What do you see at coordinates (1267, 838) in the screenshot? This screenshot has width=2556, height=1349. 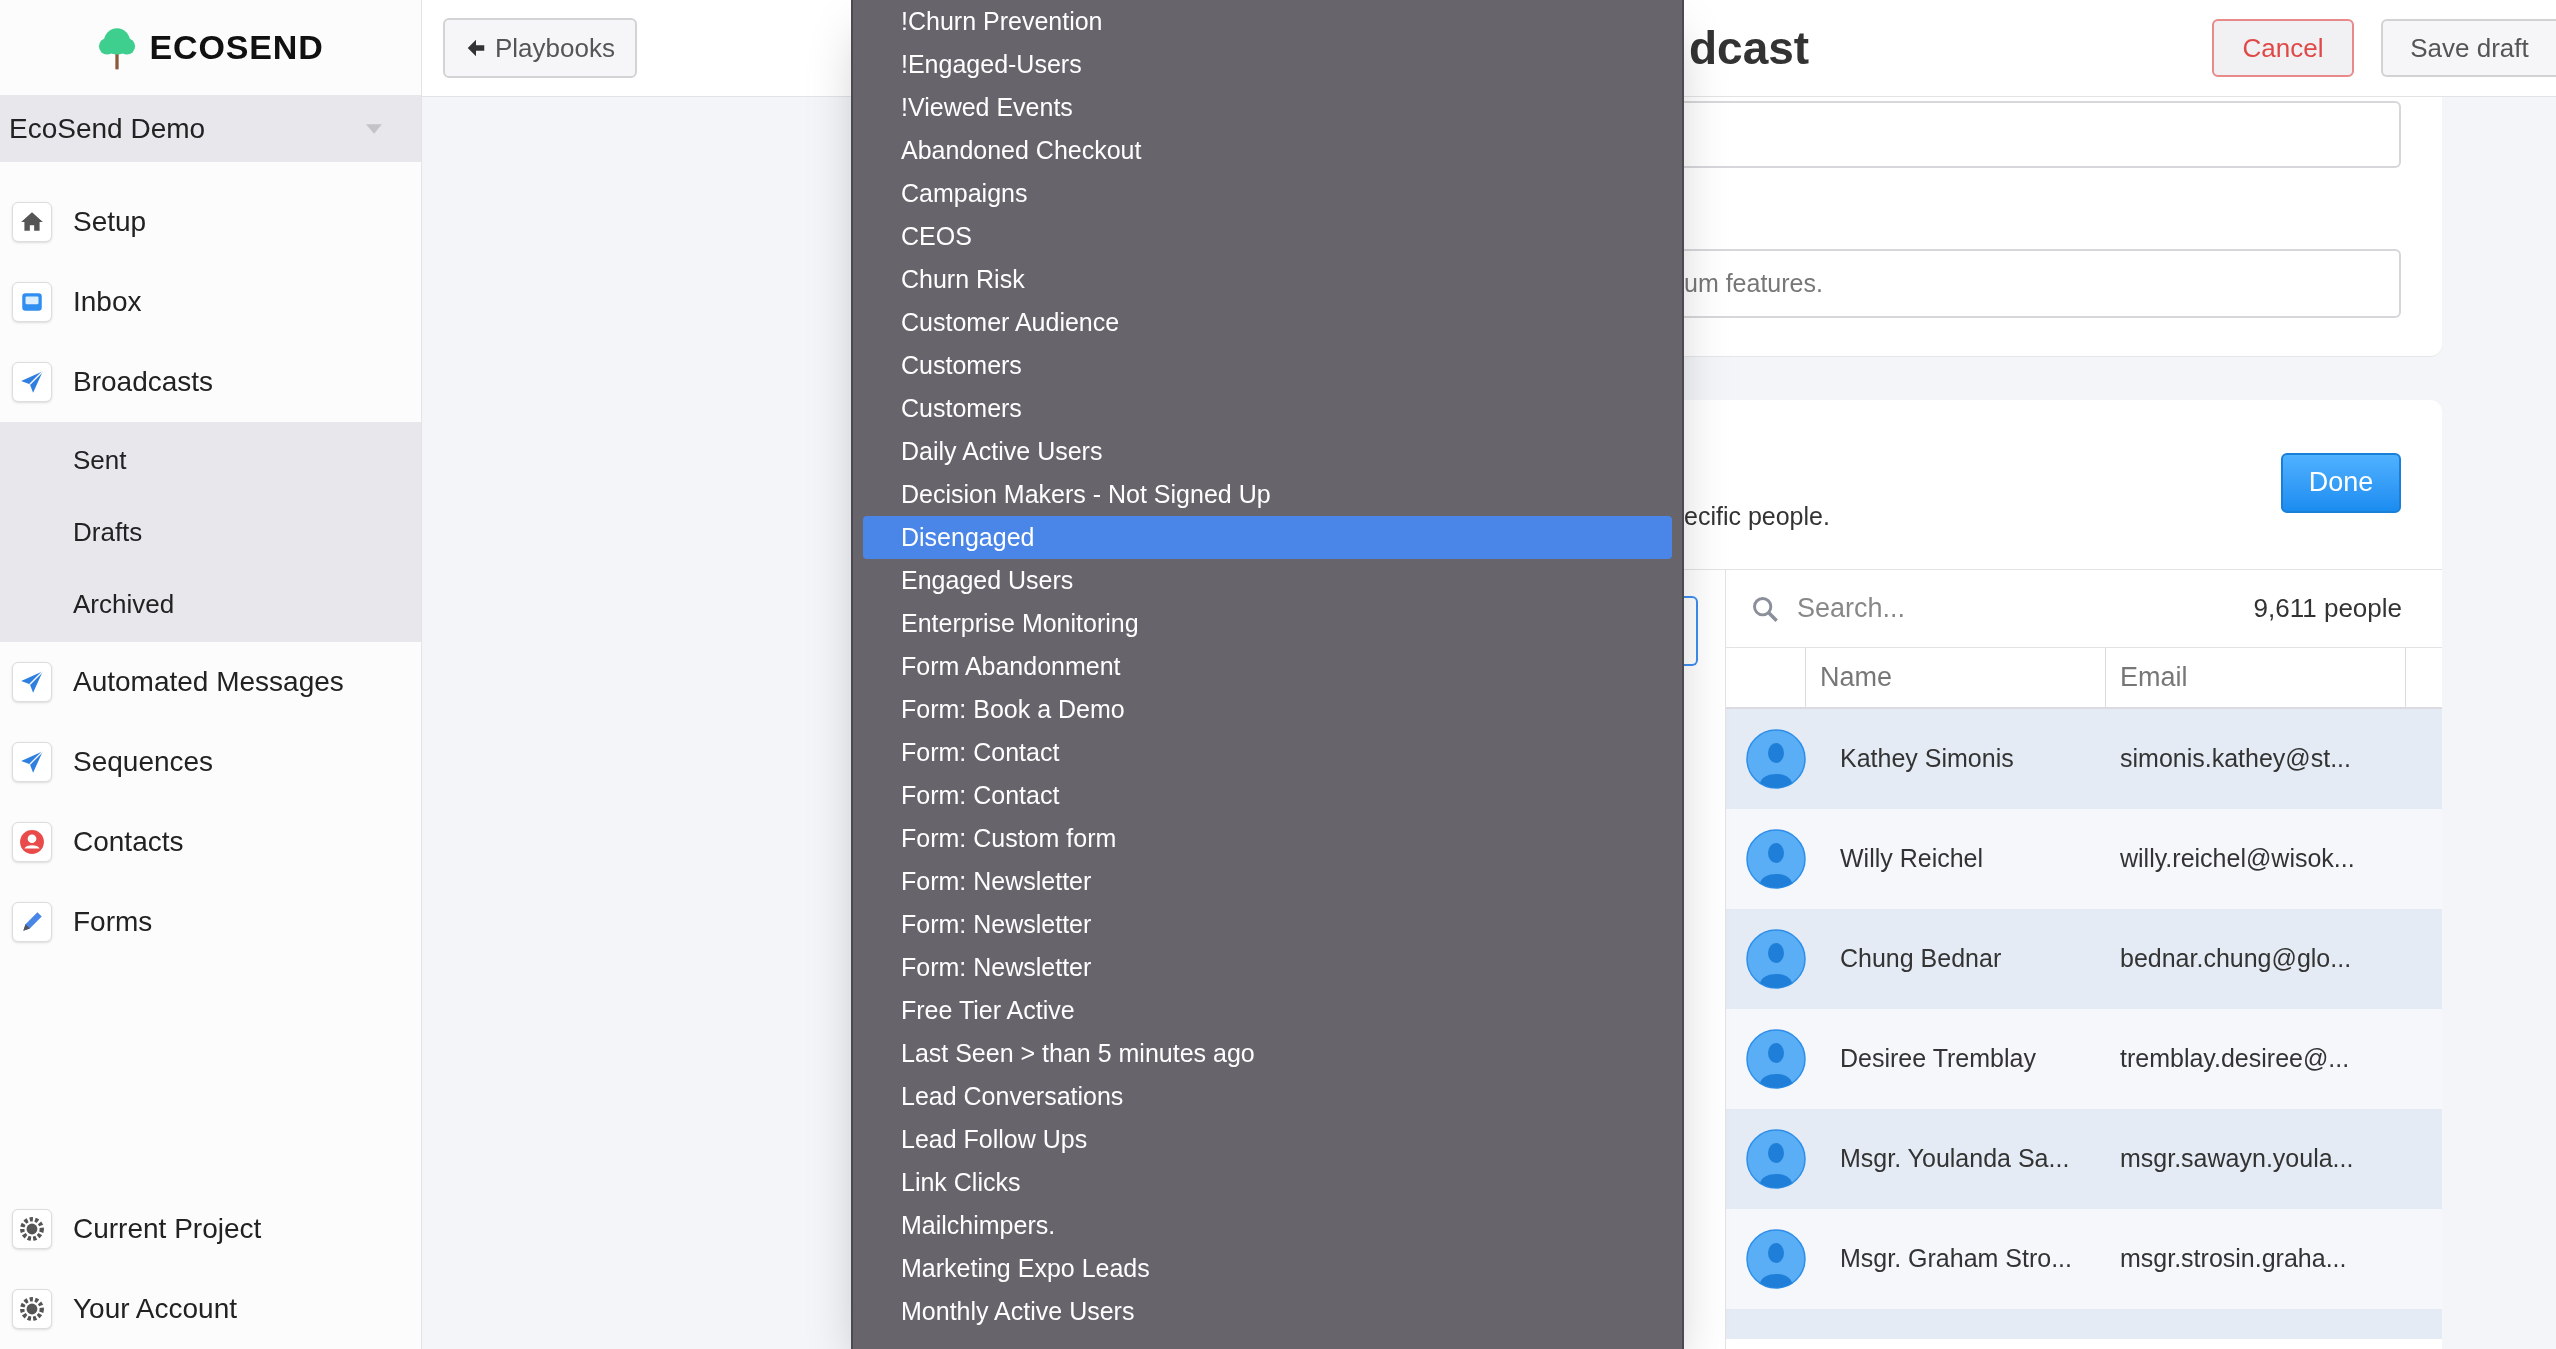 I see `dropdown-option: Form: Custom form` at bounding box center [1267, 838].